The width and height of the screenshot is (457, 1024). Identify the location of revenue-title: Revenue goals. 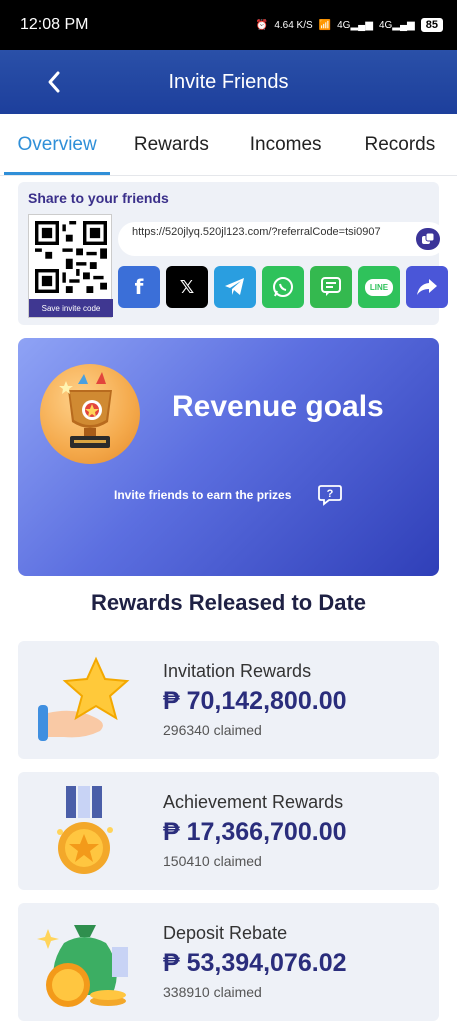
(278, 406).